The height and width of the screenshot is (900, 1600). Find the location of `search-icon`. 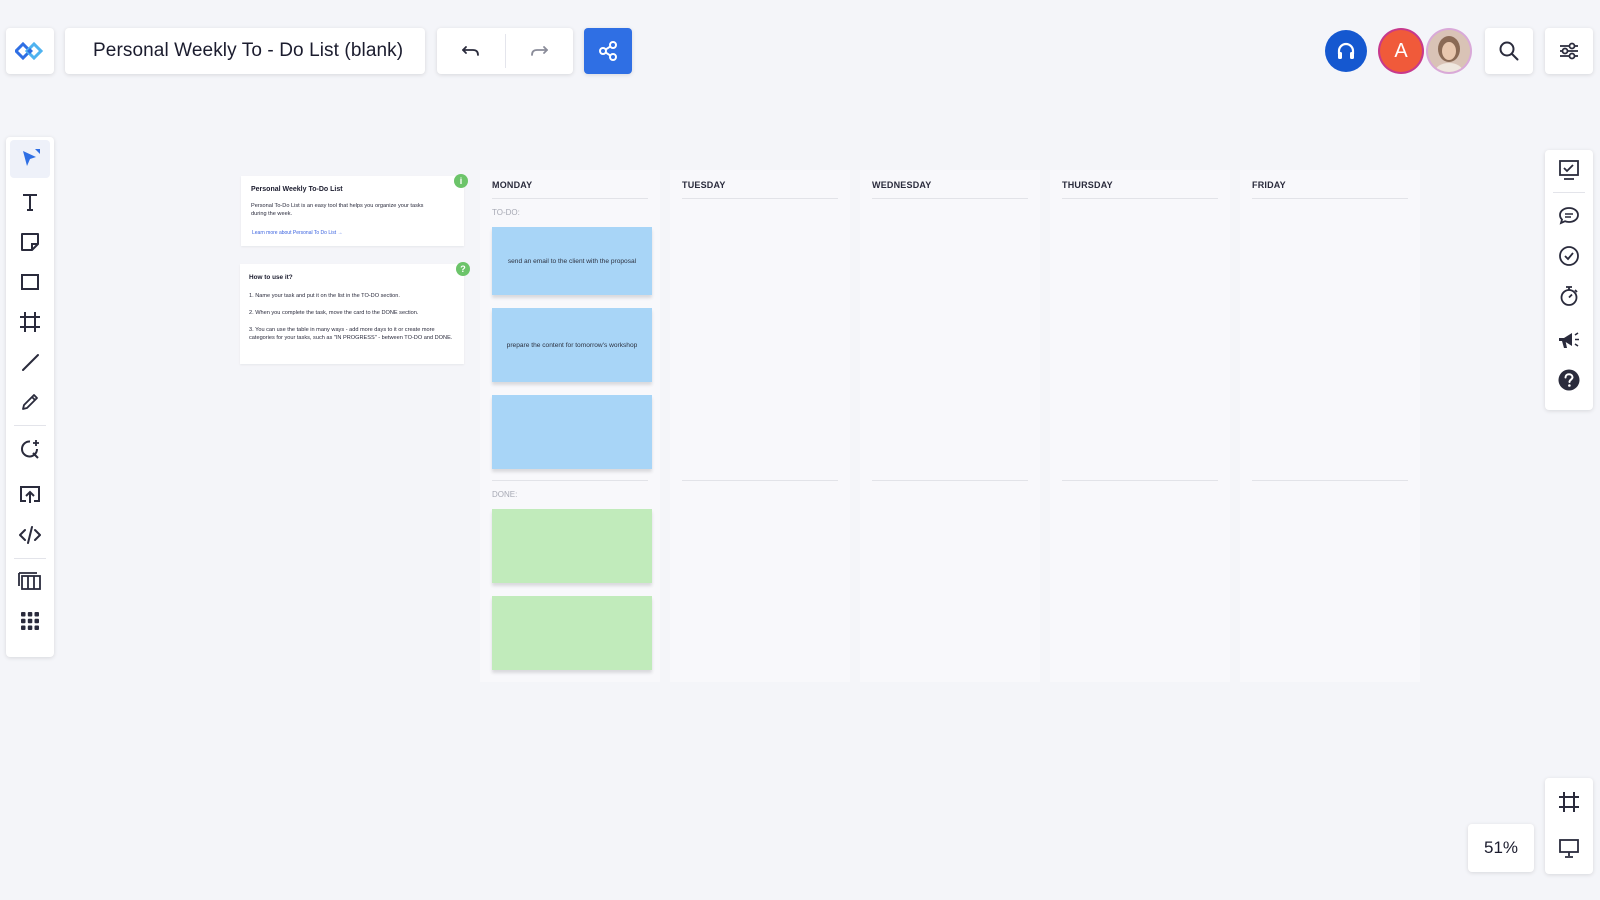

search-icon is located at coordinates (1509, 51).